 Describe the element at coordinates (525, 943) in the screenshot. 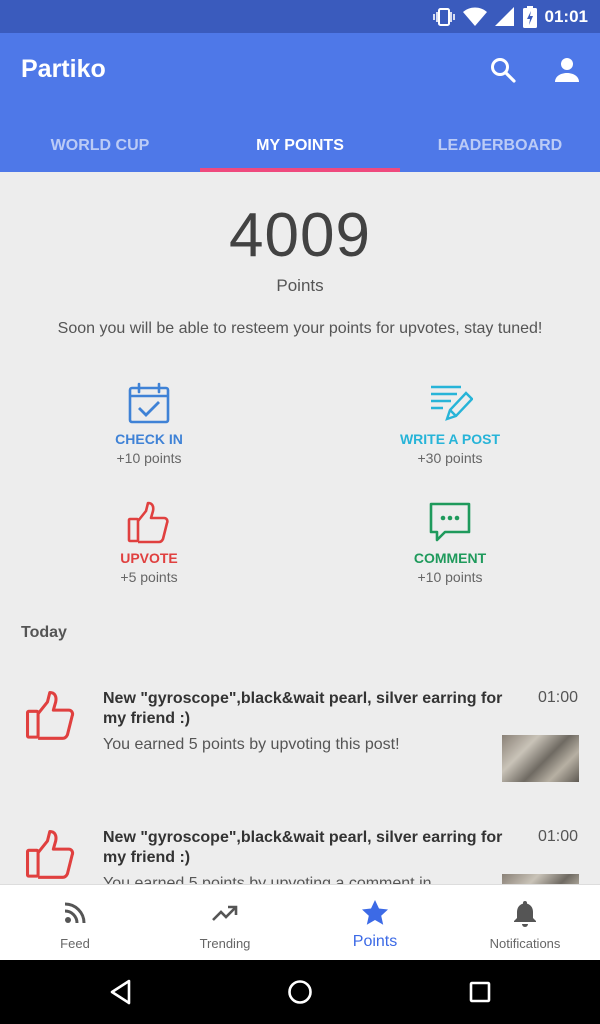

I see `nav-notifications-label: Notifications` at that location.